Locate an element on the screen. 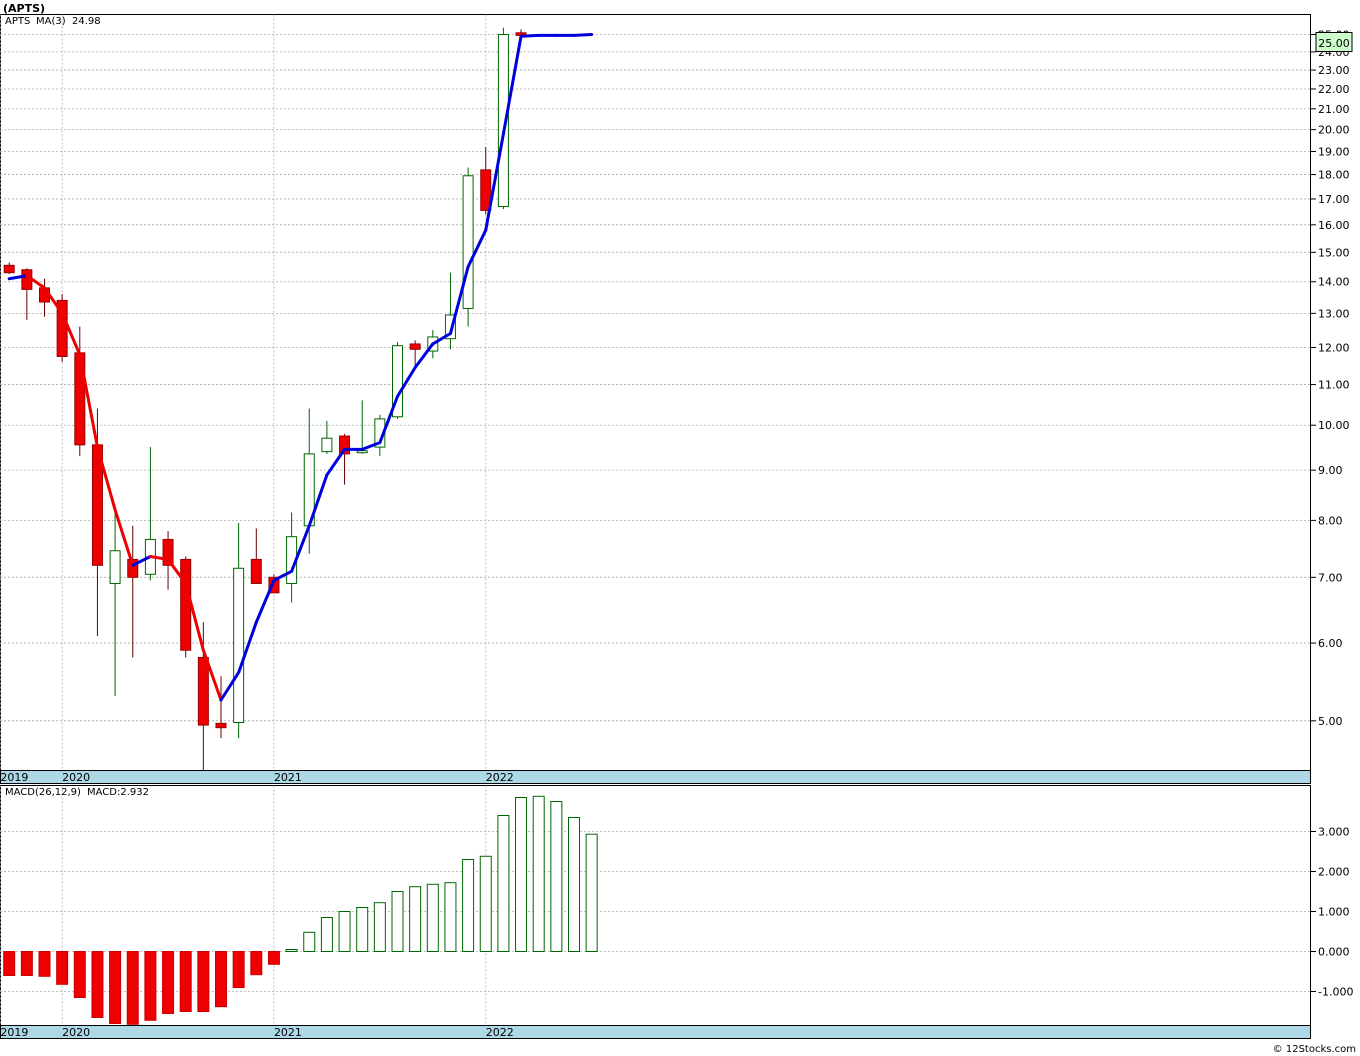 This screenshot has width=1360, height=1056. macd-y-axis: -1.000 0.000 1.000 2.000 3.000 is located at coordinates (1331, 912).